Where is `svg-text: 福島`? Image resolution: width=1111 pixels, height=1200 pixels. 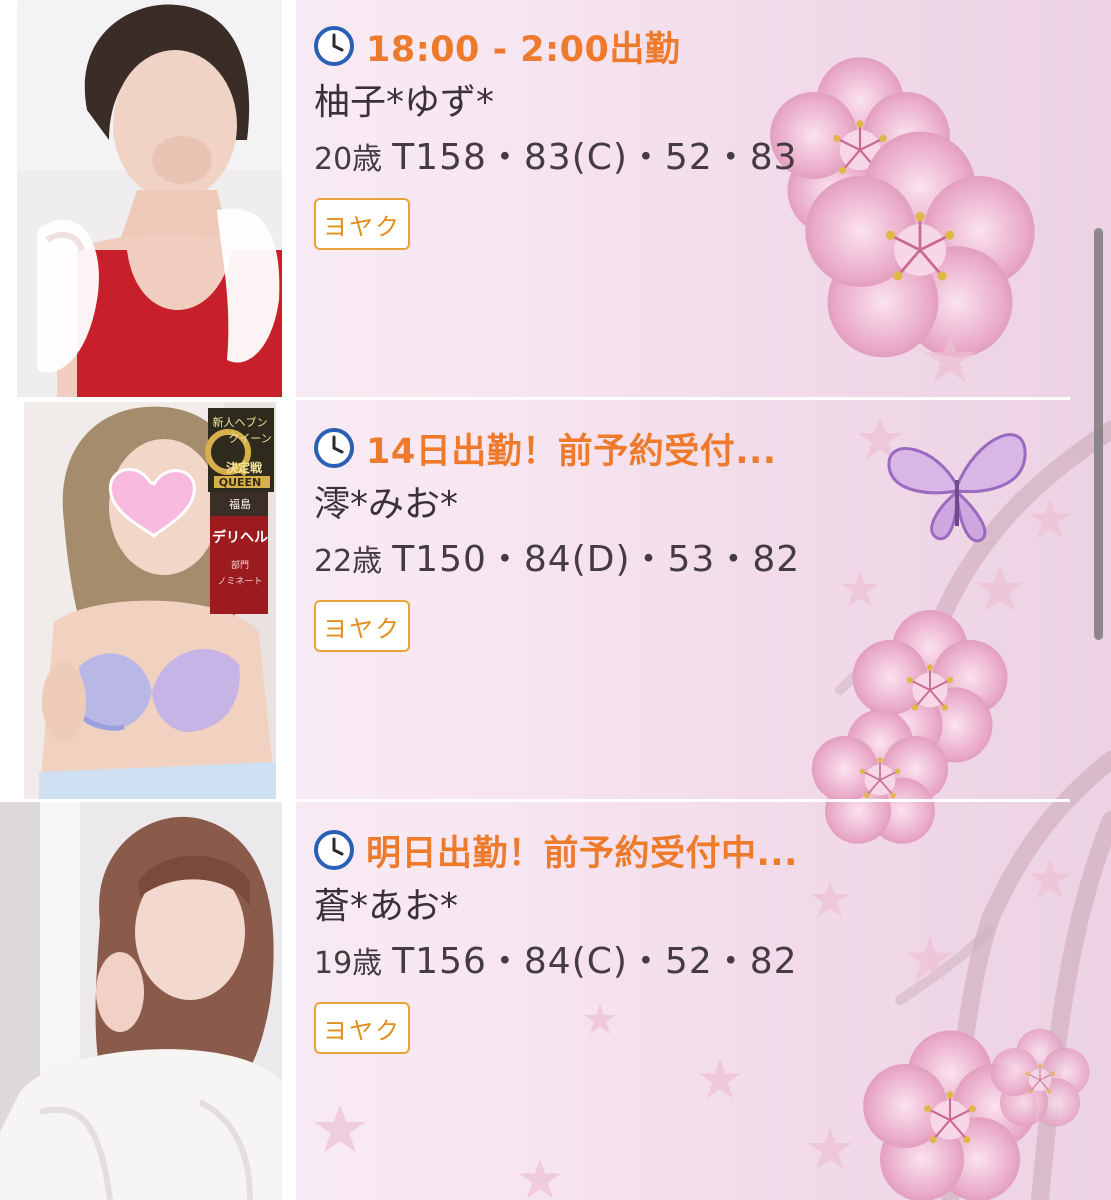 svg-text: 福島 is located at coordinates (240, 504).